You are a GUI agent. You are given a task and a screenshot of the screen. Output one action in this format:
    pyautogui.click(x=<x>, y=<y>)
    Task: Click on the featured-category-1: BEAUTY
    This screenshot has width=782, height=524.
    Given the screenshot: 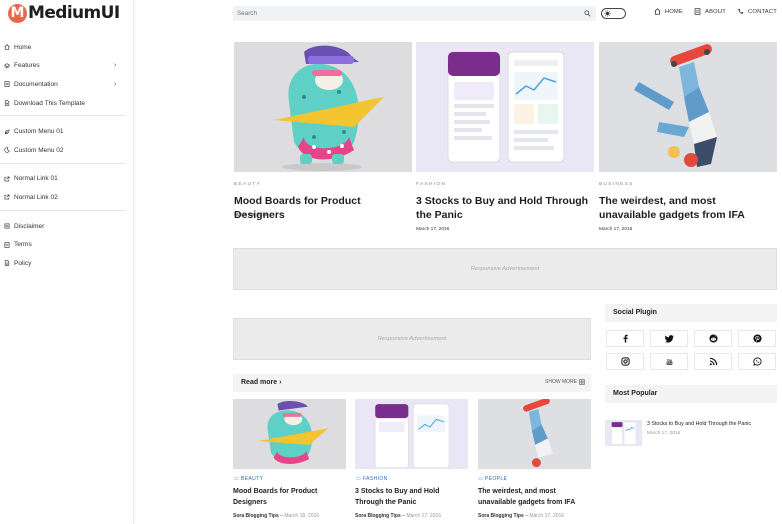 What is the action you would take?
    pyautogui.click(x=247, y=184)
    